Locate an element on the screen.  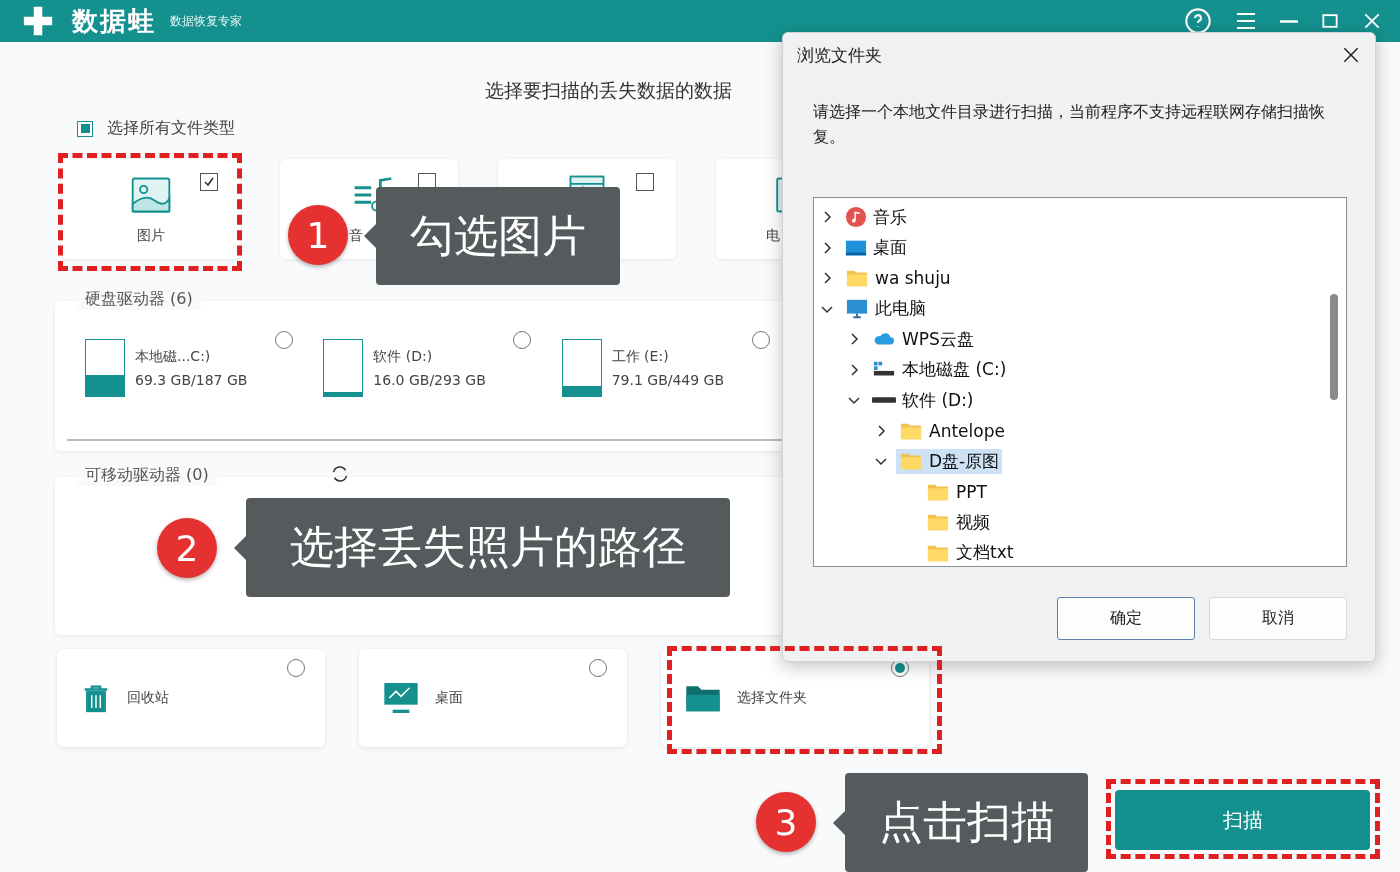
page-title: 选择要扫描的丢失数据的数据 is located at coordinates (608, 90).